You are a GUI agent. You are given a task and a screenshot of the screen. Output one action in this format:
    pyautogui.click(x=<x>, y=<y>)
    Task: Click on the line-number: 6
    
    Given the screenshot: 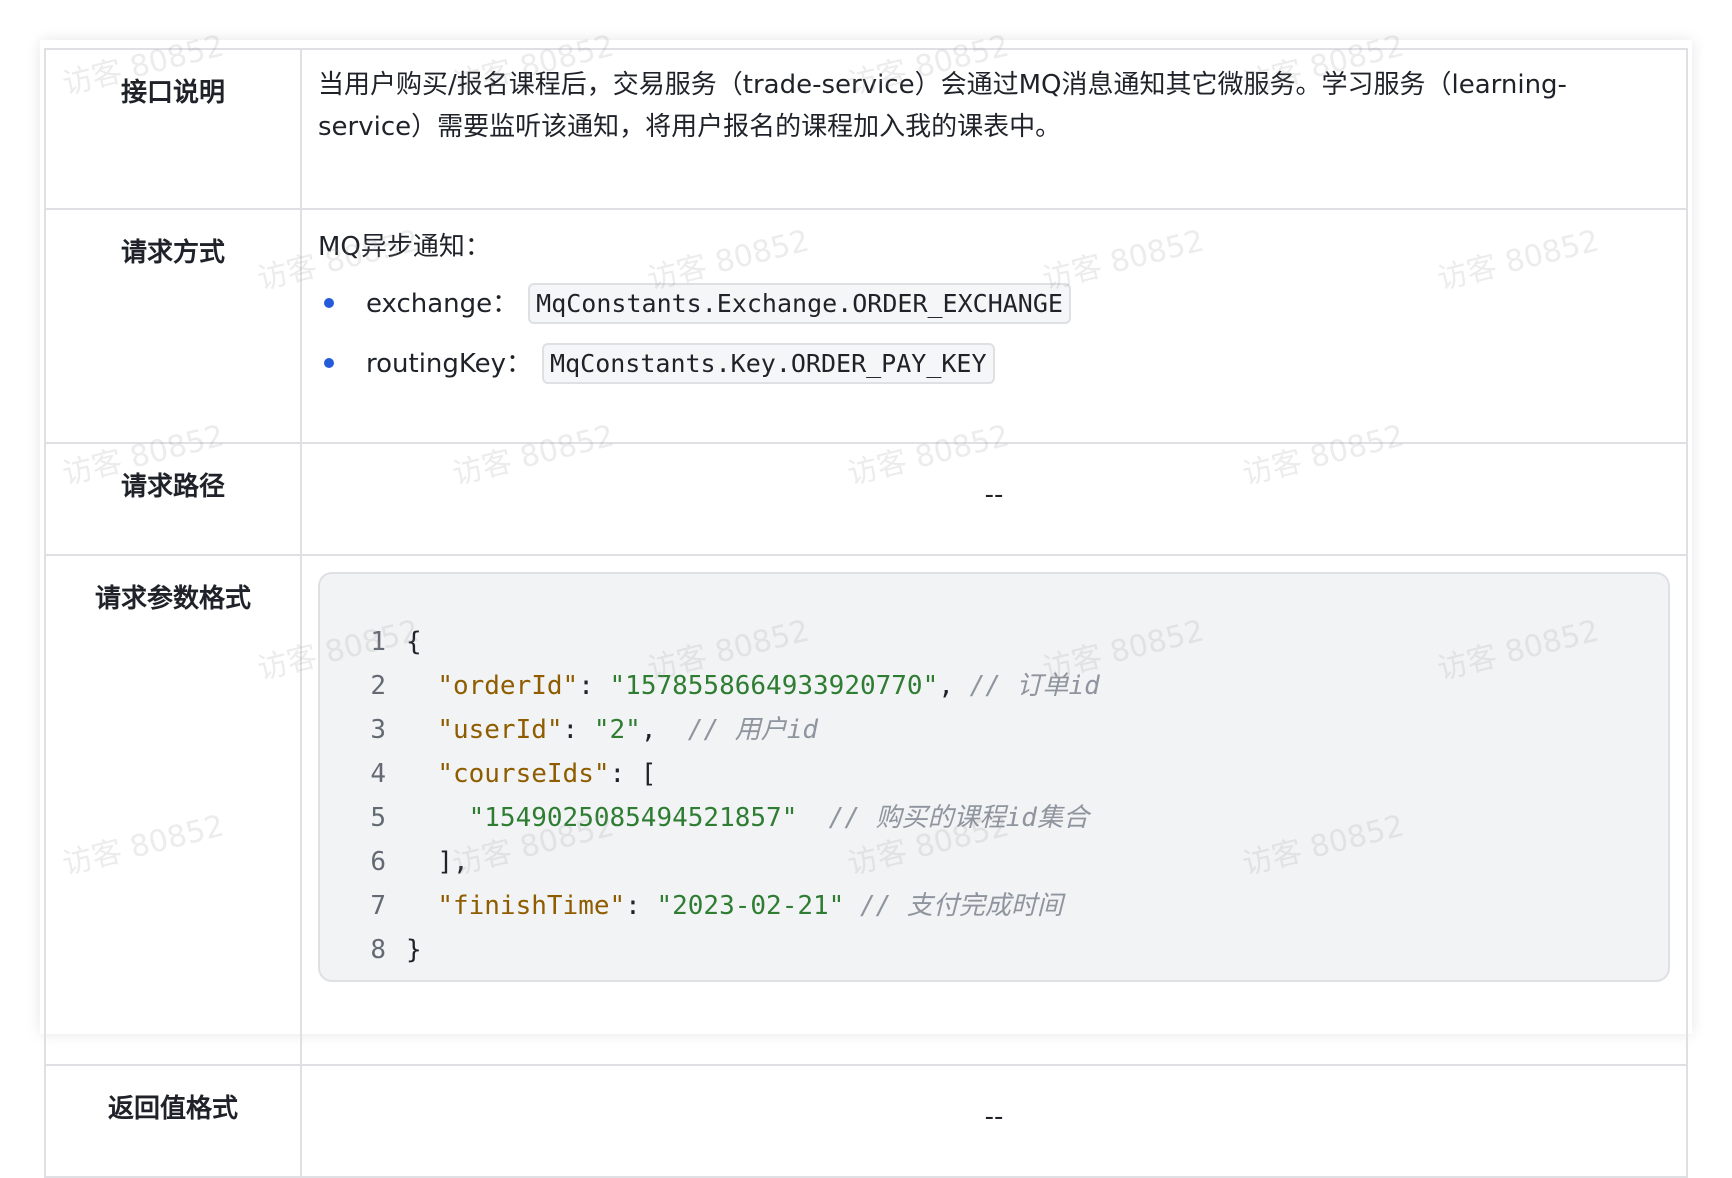 What is the action you would take?
    pyautogui.click(x=378, y=862)
    